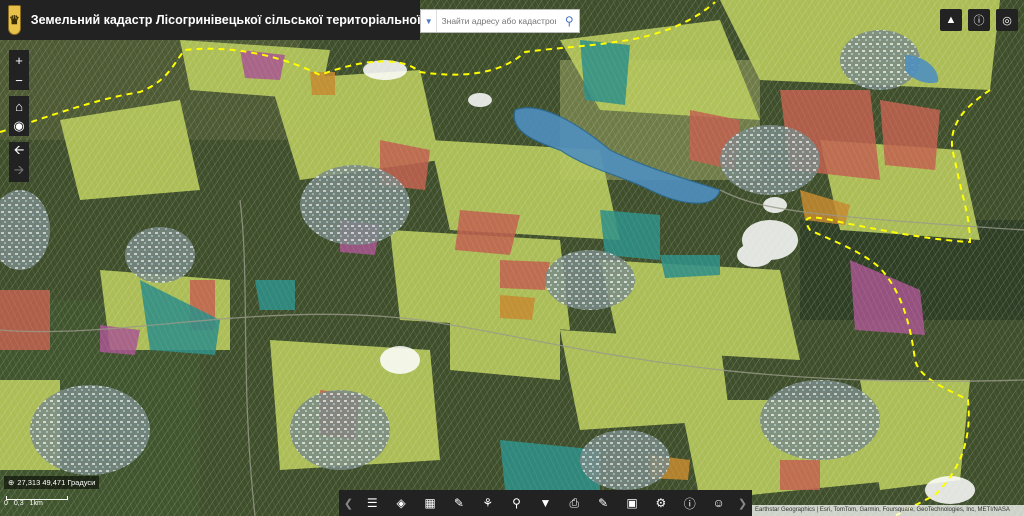  I want to click on locate-icon: ◉, so click(19, 126).